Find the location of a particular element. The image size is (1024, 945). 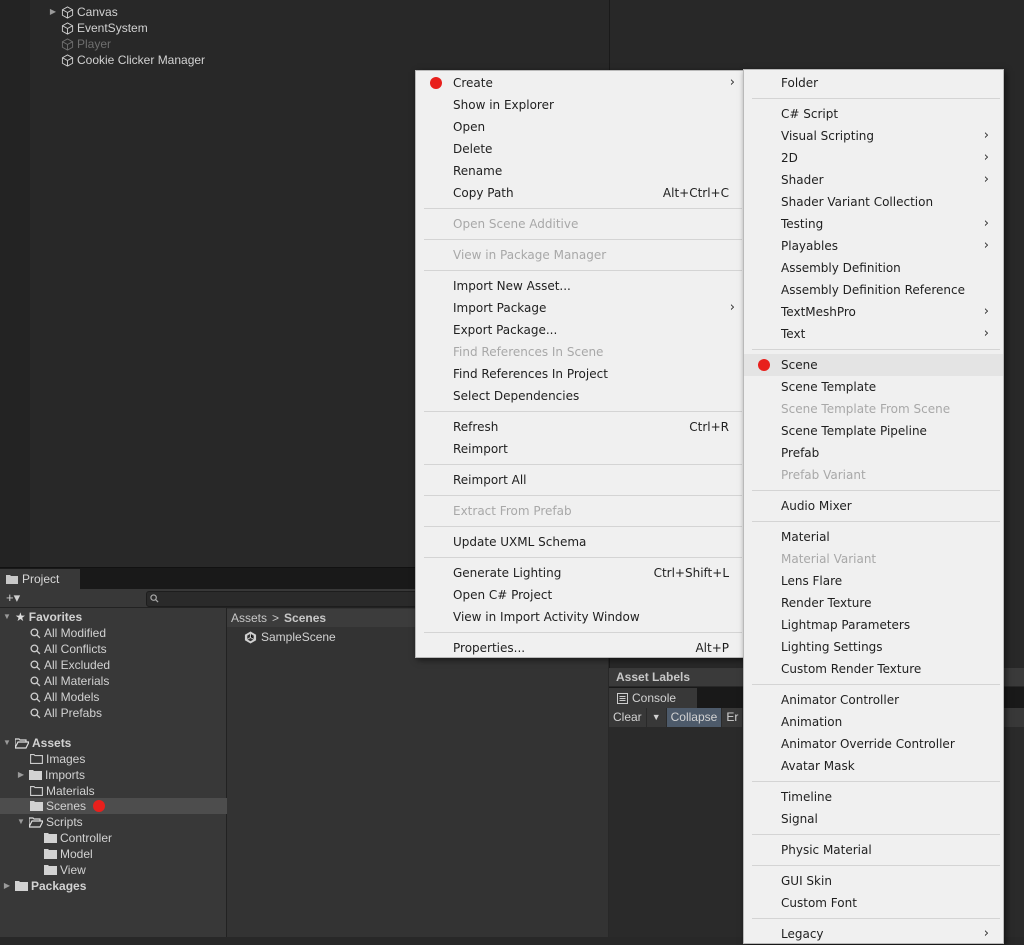

menu-item-find-references-in-project: Find References In Project is located at coordinates (580, 374).